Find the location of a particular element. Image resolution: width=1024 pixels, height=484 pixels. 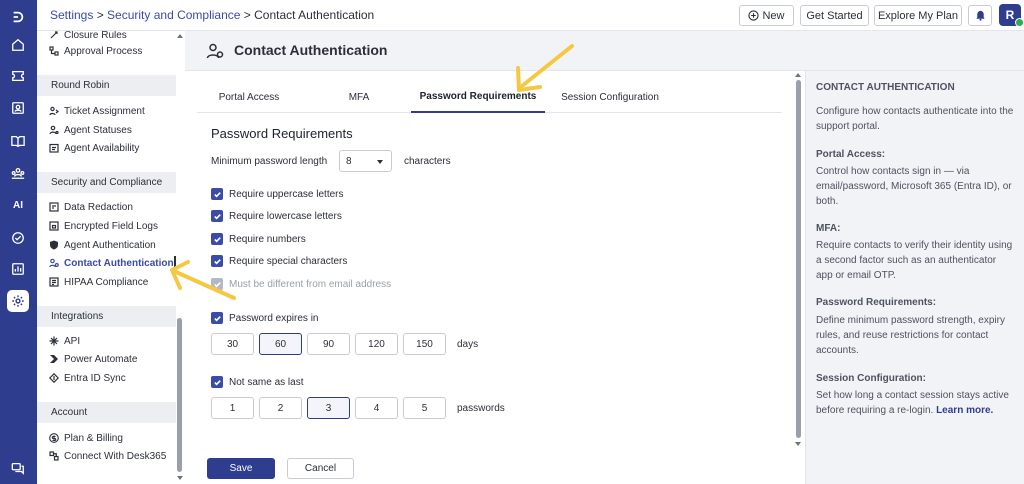

expiry-option-90: 90 is located at coordinates (328, 344).